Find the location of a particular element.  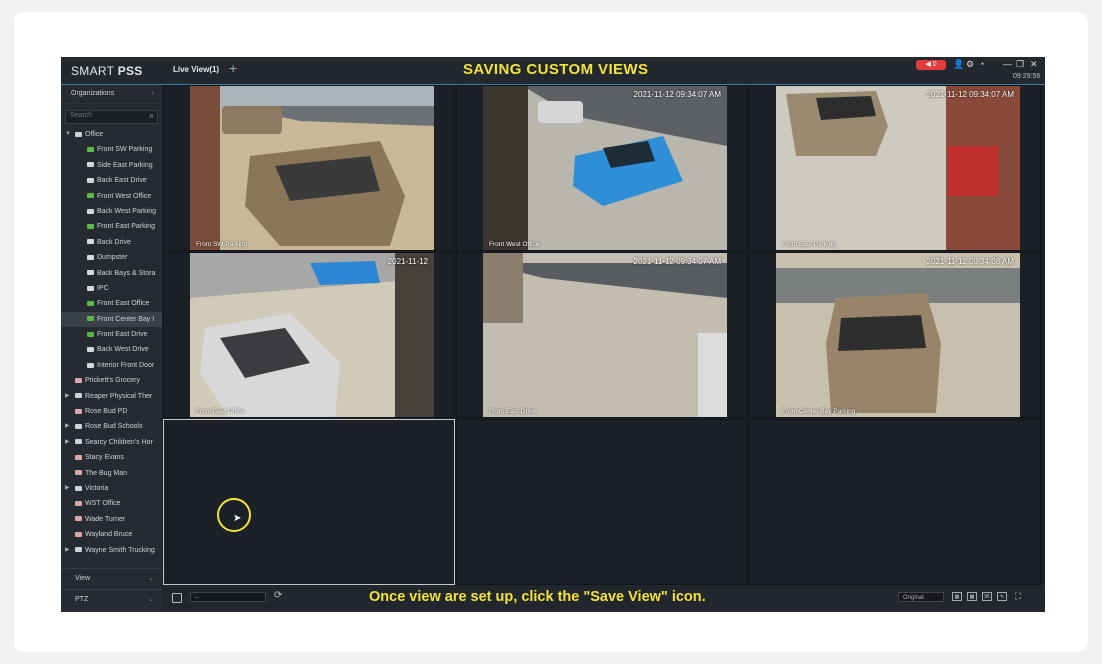

tree-node: Front East Drive is located at coordinates (111, 334).